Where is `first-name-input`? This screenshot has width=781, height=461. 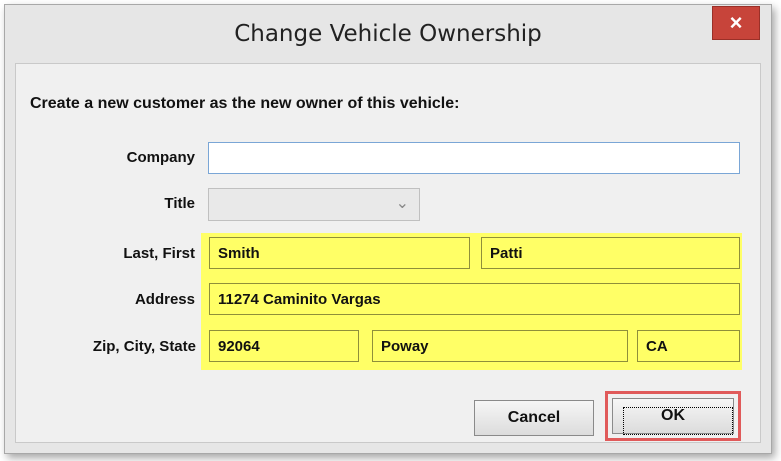
first-name-input is located at coordinates (610, 253).